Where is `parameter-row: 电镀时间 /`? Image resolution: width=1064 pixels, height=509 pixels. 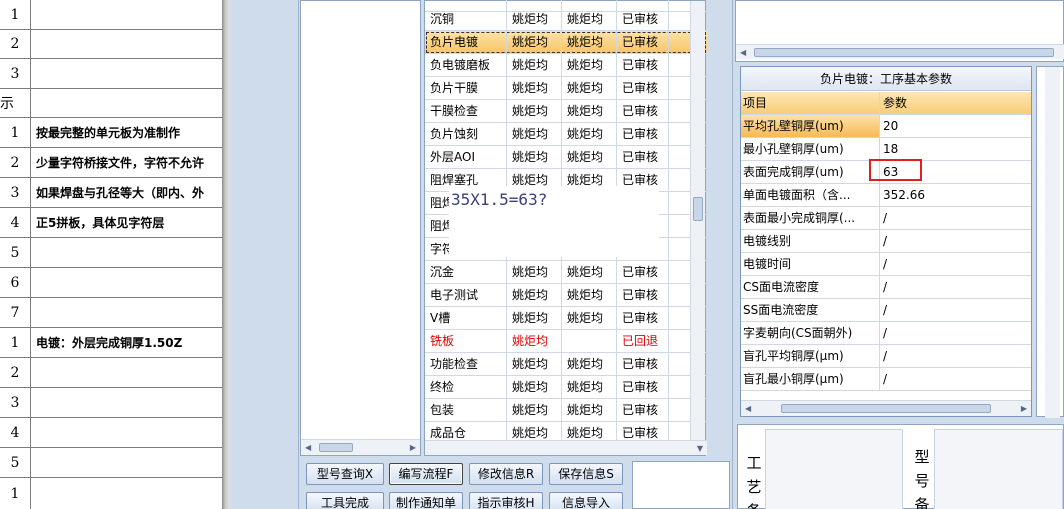
parameter-row: 电镀时间 / is located at coordinates (886, 264).